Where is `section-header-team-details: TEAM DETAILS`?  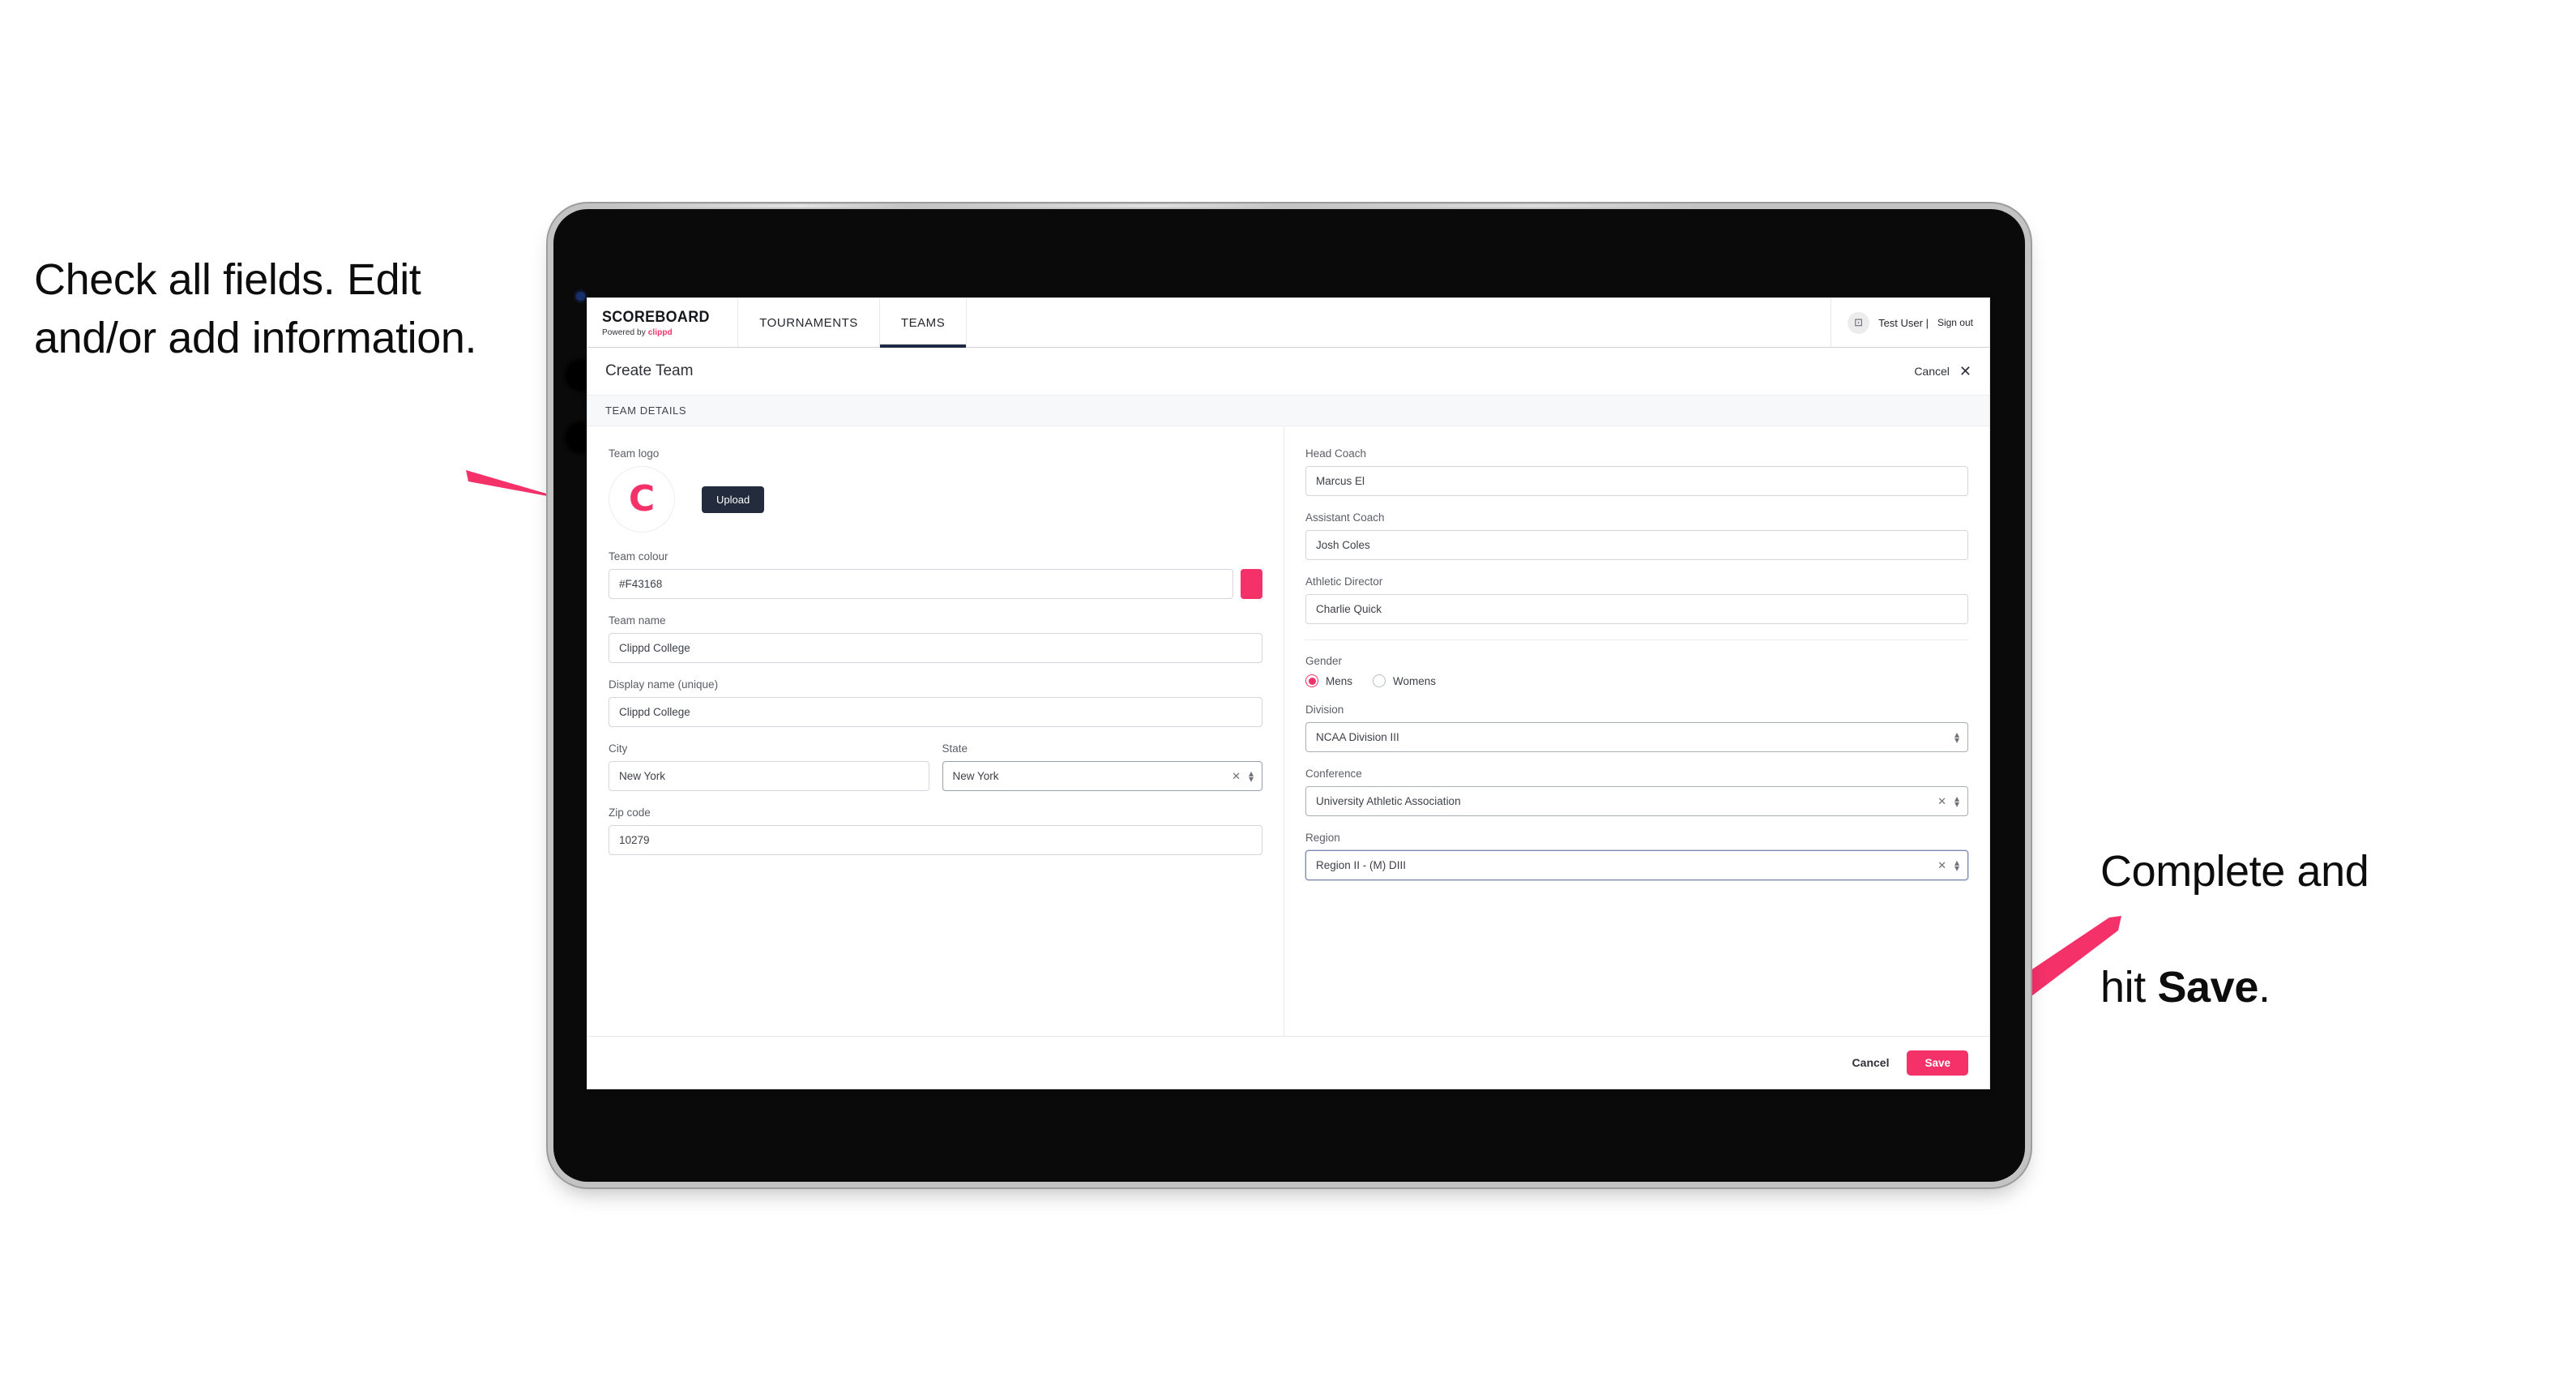
section-header-team-details: TEAM DETAILS is located at coordinates (1288, 411).